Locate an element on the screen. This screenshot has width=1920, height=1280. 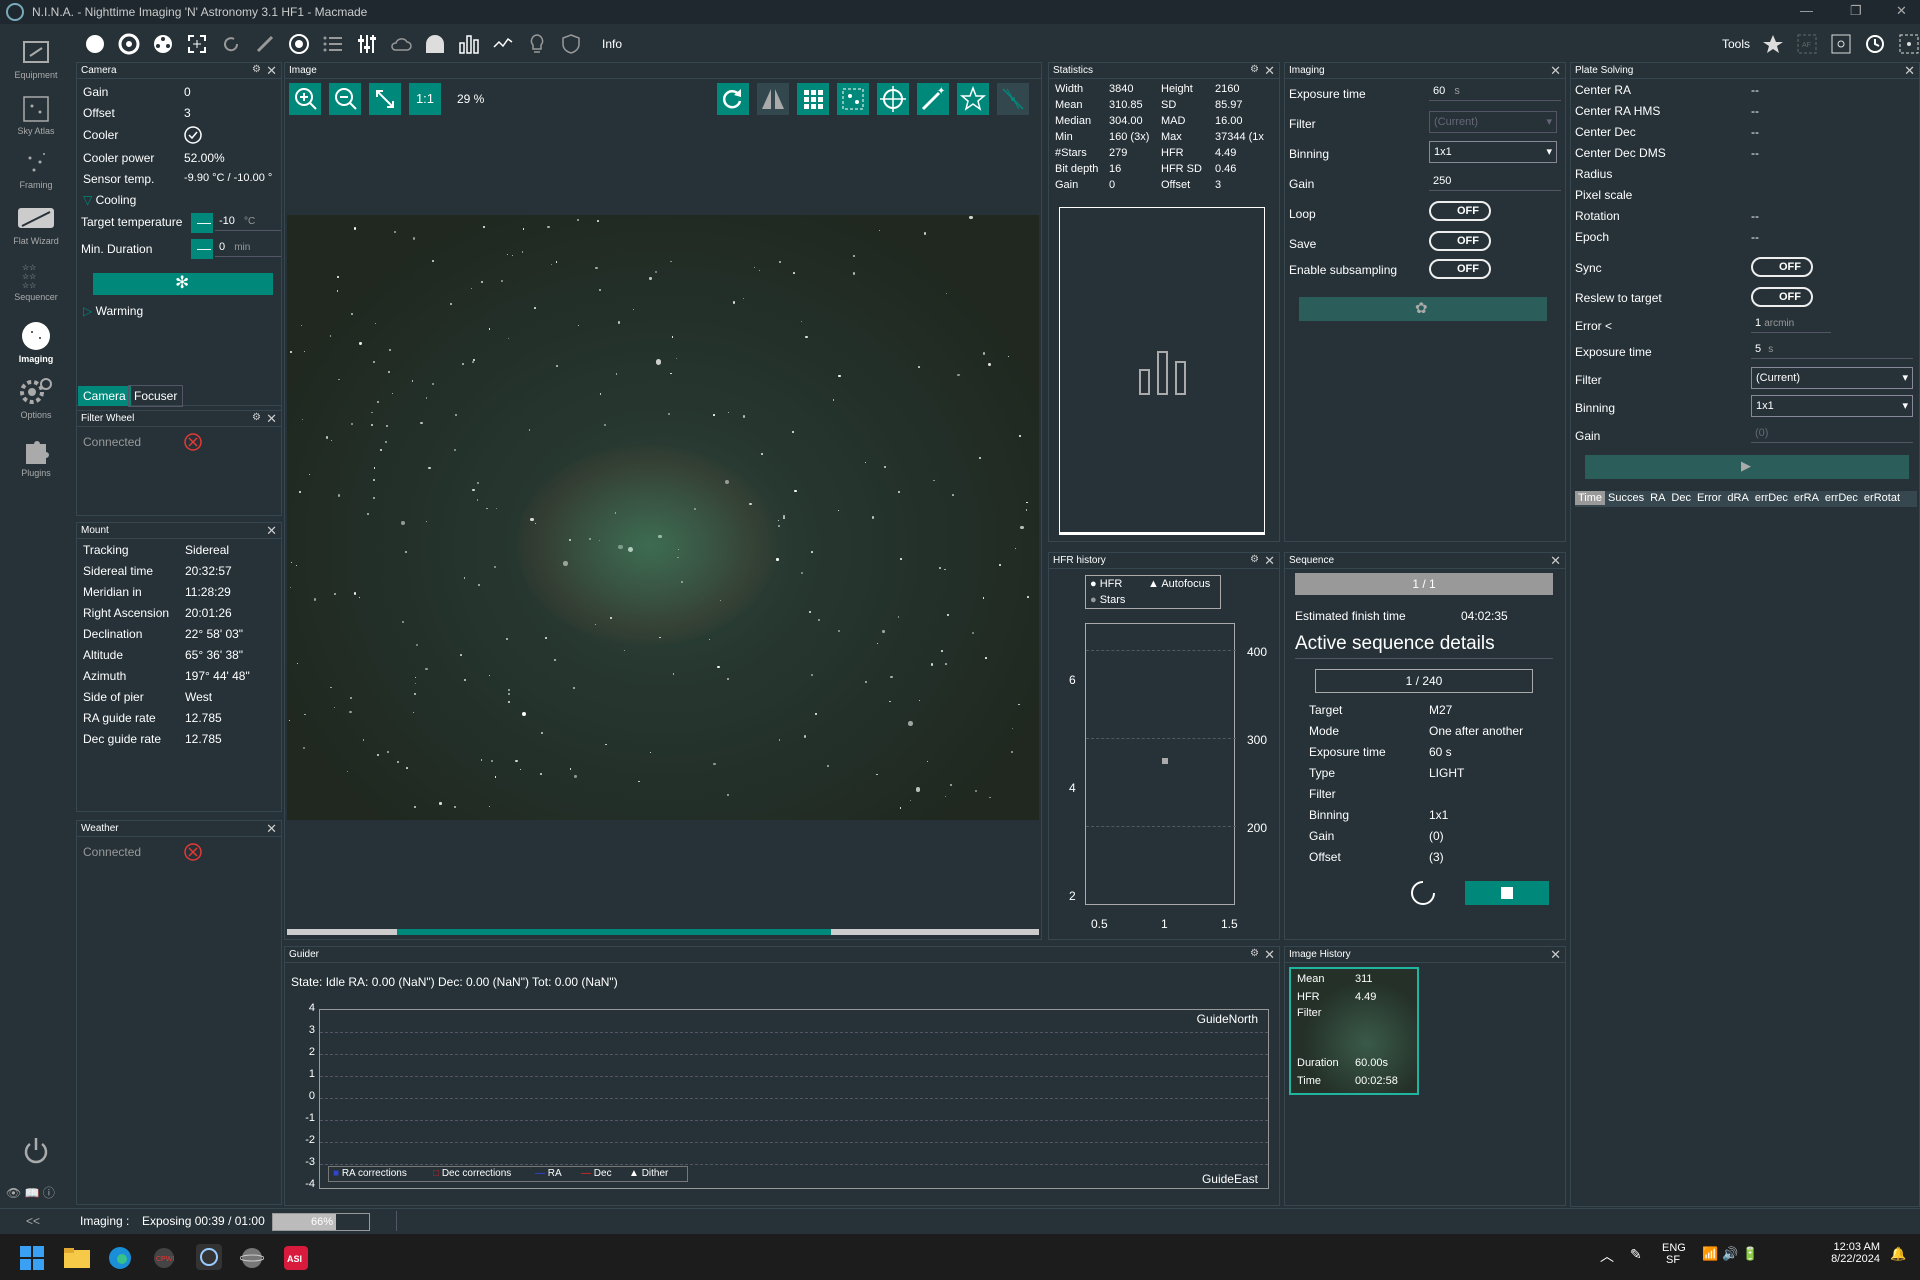
graph-icon is located at coordinates (503, 44).